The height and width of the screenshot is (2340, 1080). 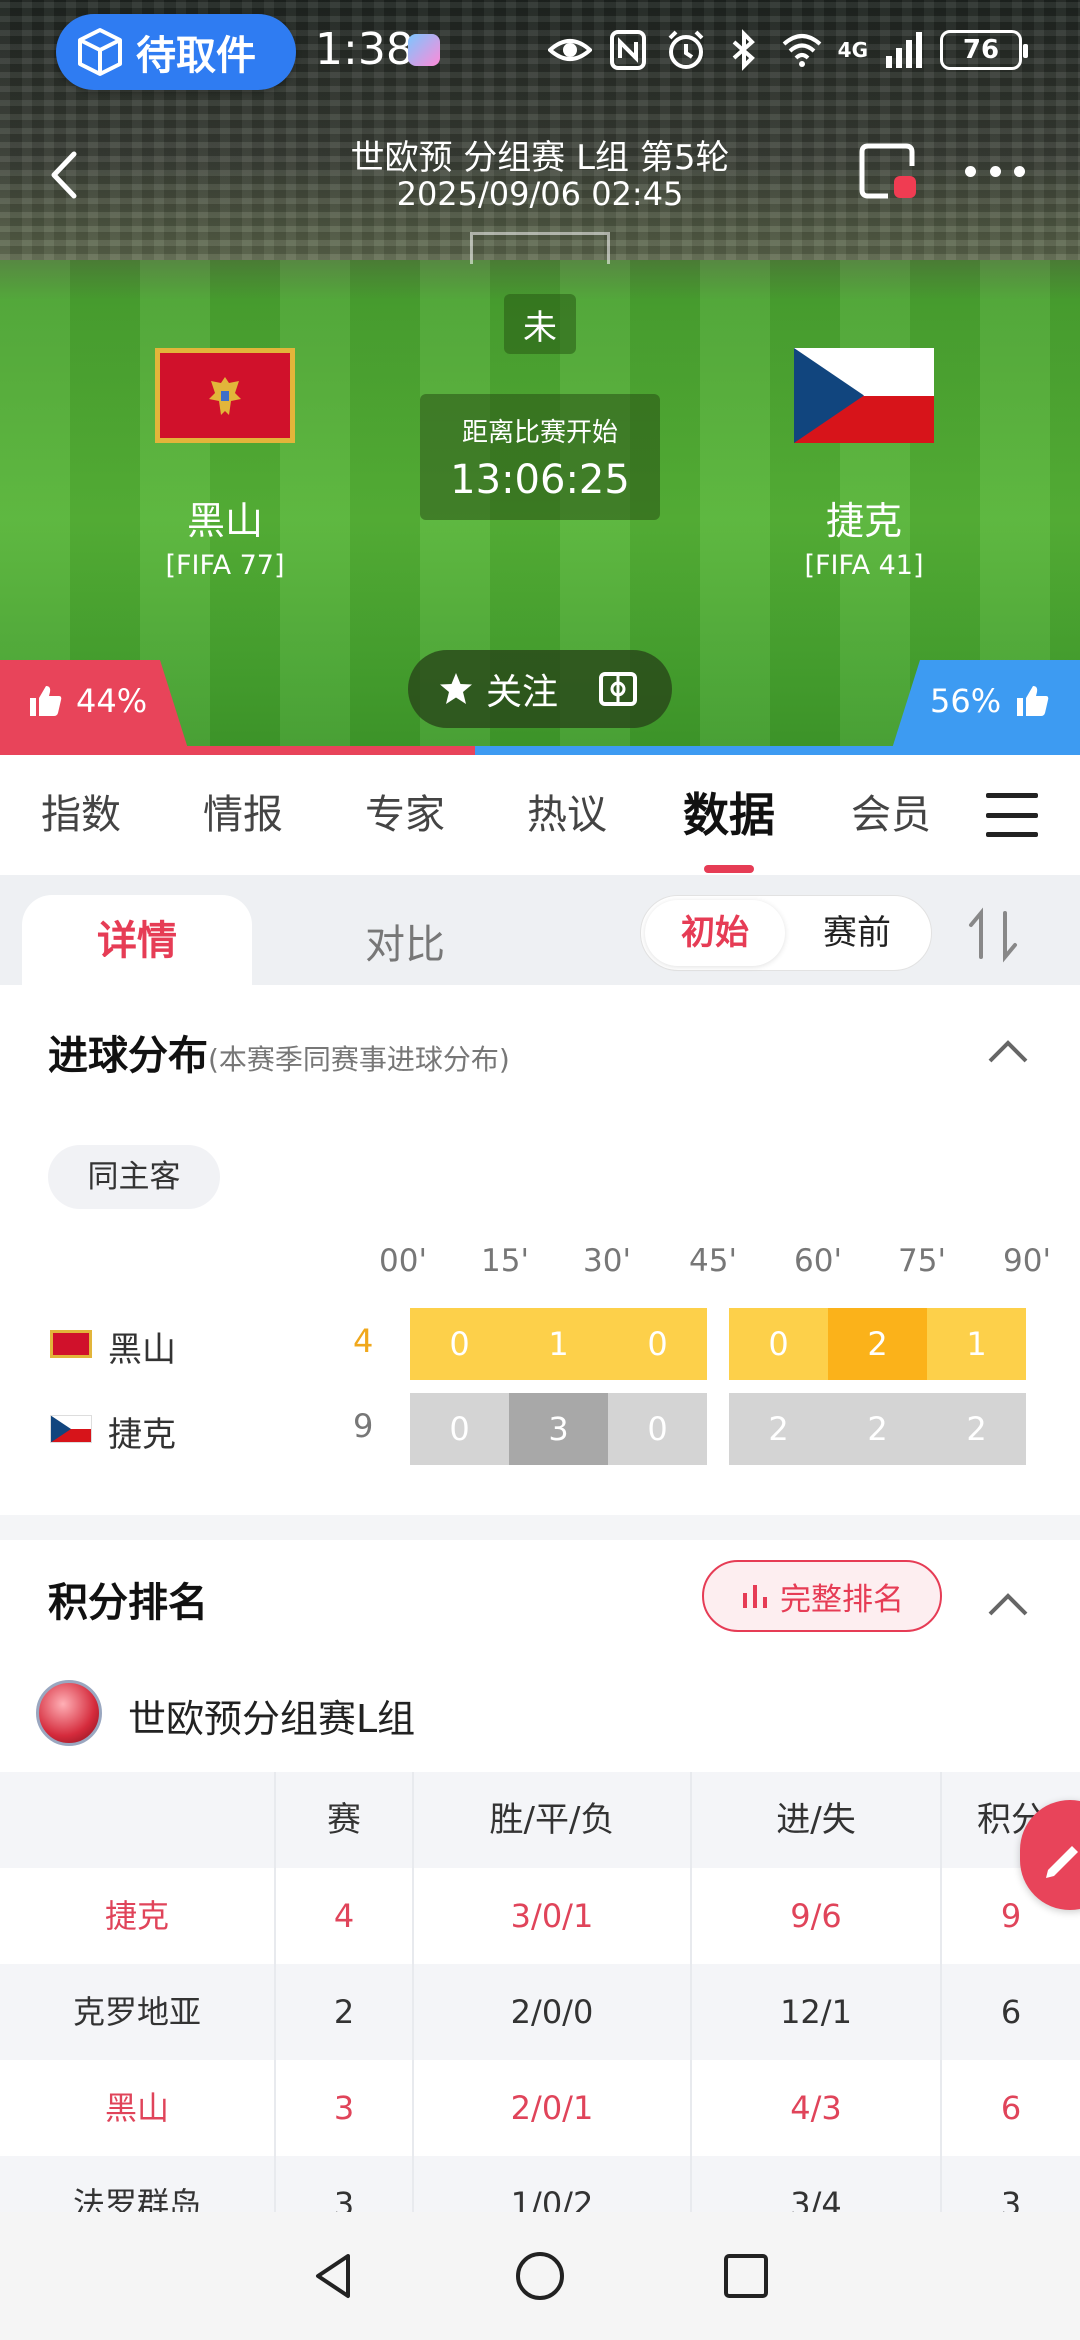 What do you see at coordinates (539, 433) in the screenshot?
I see `countdown-label: 距离比赛开始` at bounding box center [539, 433].